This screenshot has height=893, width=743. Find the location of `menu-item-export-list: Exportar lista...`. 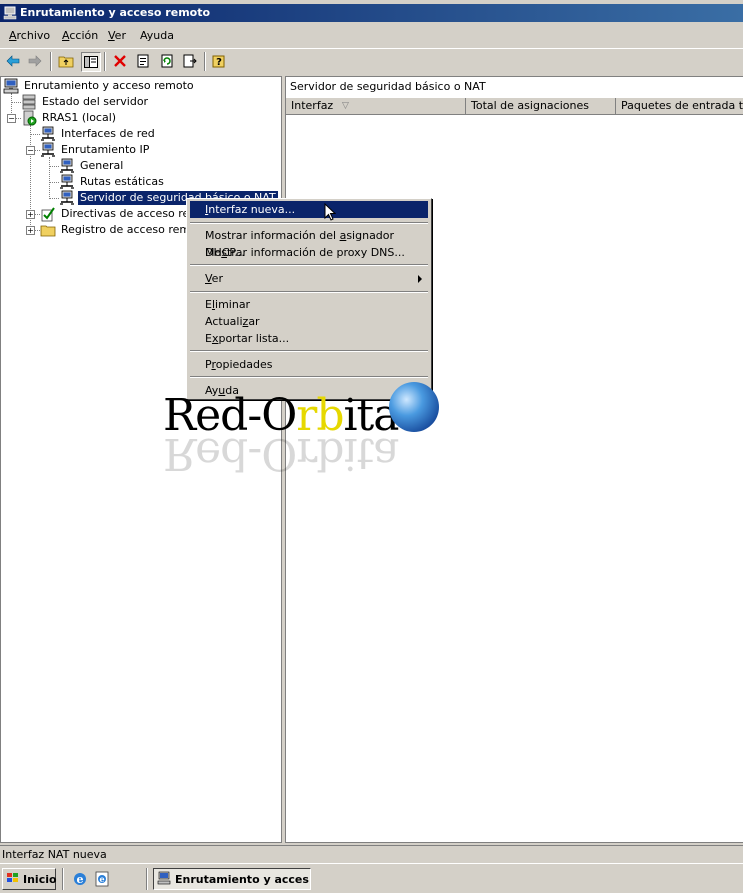

menu-item-export-list: Exportar lista... is located at coordinates (309, 338).